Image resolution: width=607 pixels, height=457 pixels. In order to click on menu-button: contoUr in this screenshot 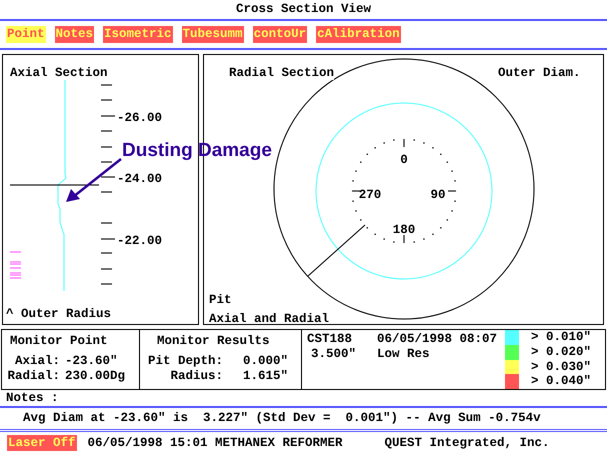, I will do `click(280, 34)`.